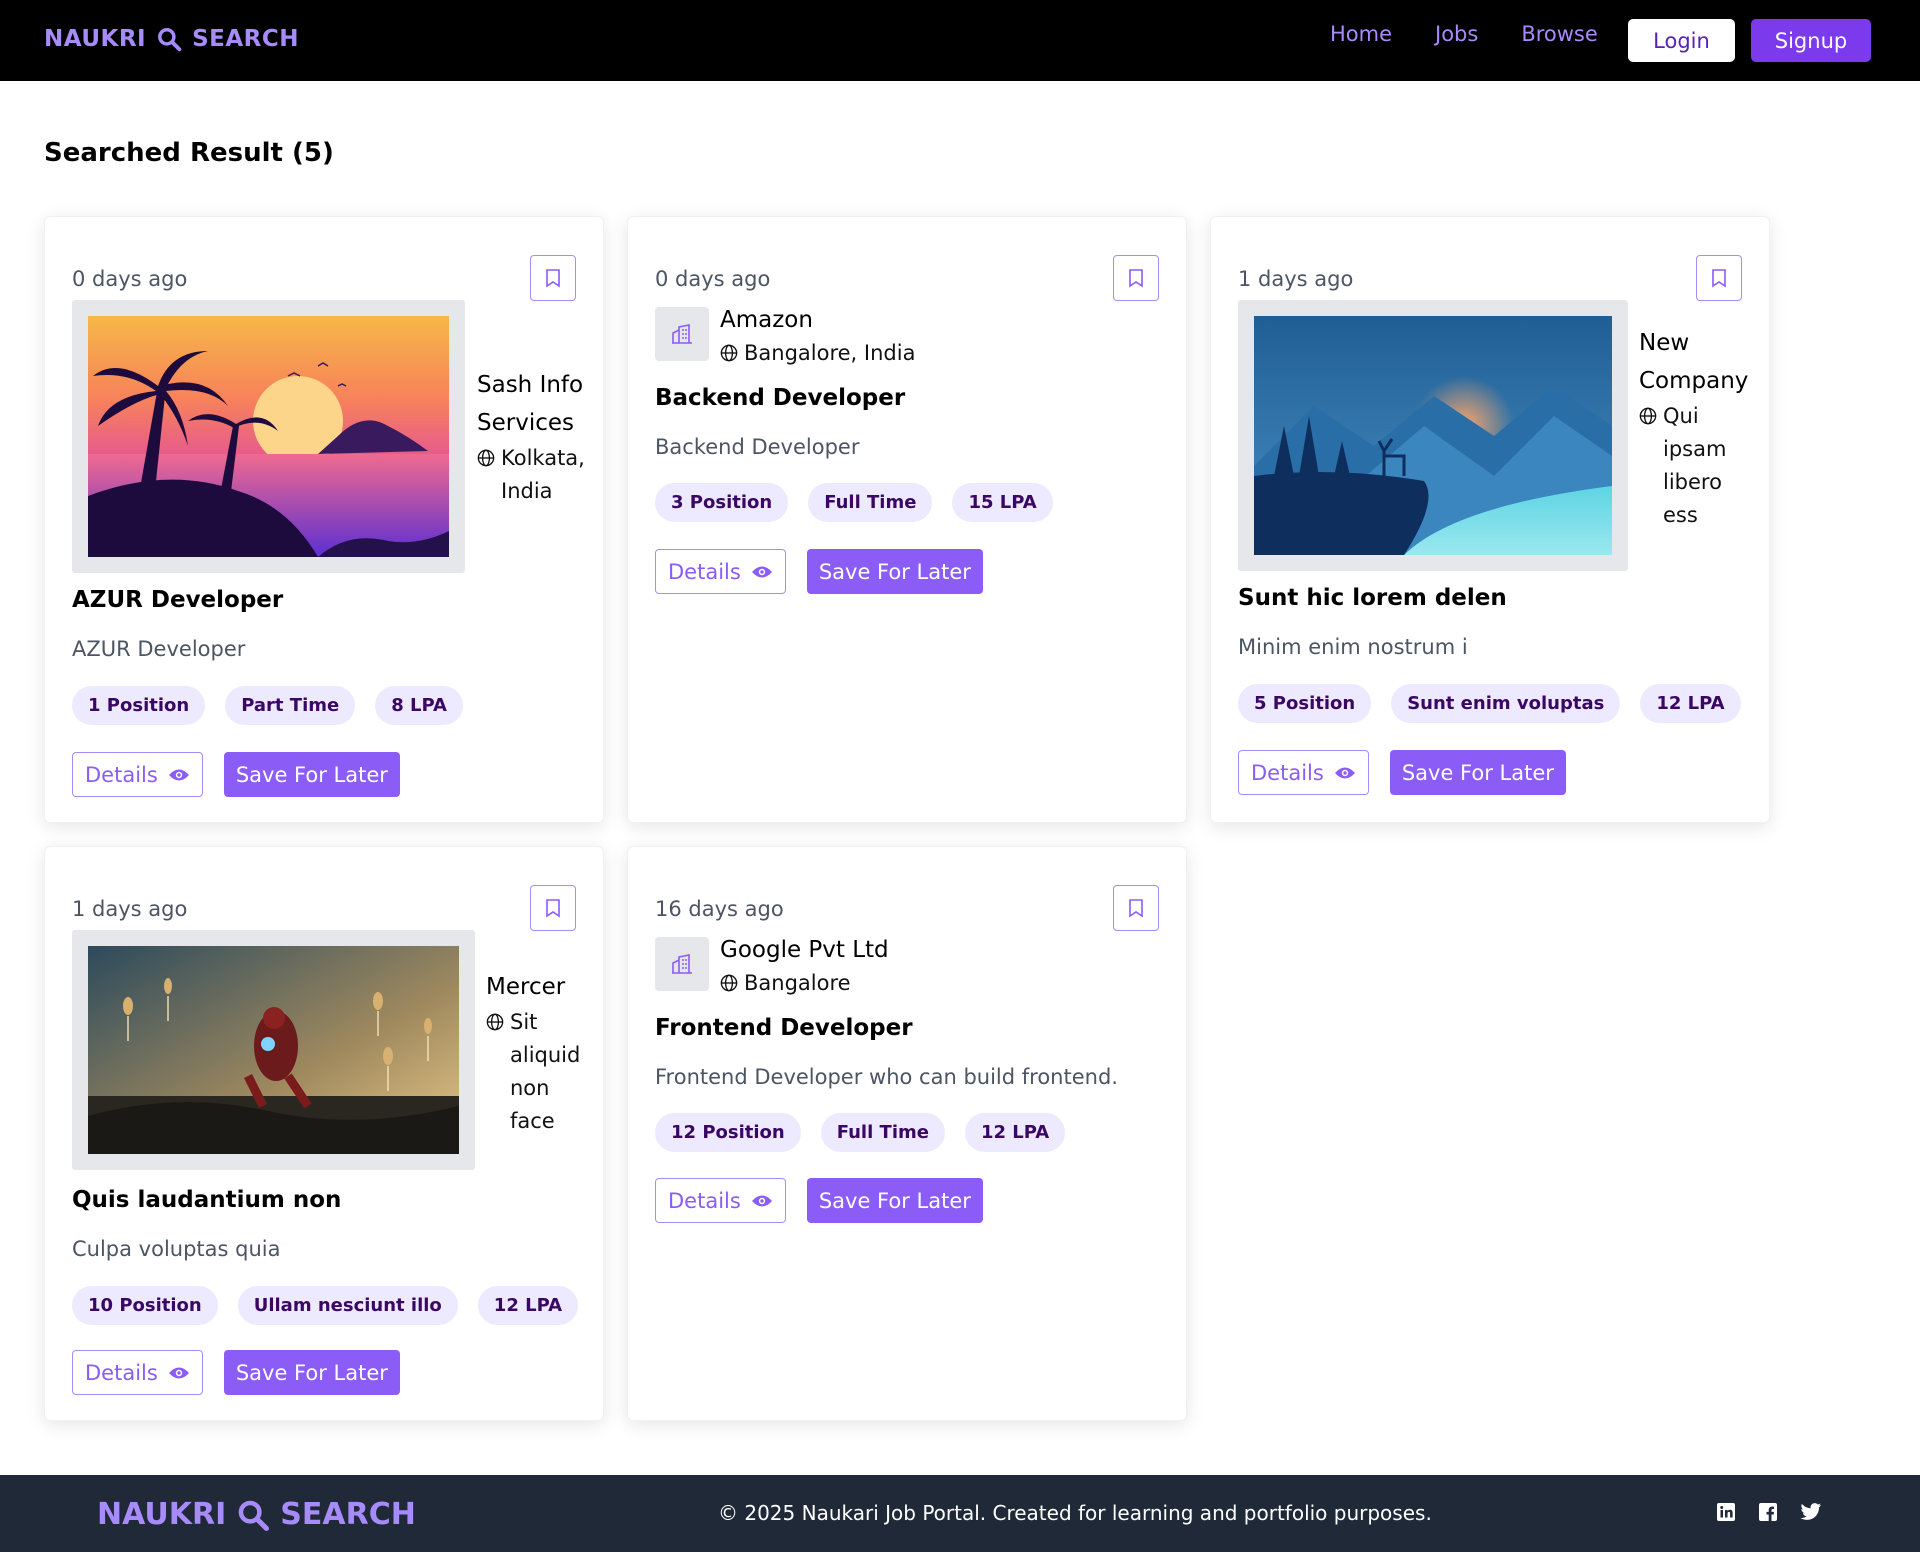  I want to click on company-name: Google Pvt Ltd, so click(804, 950).